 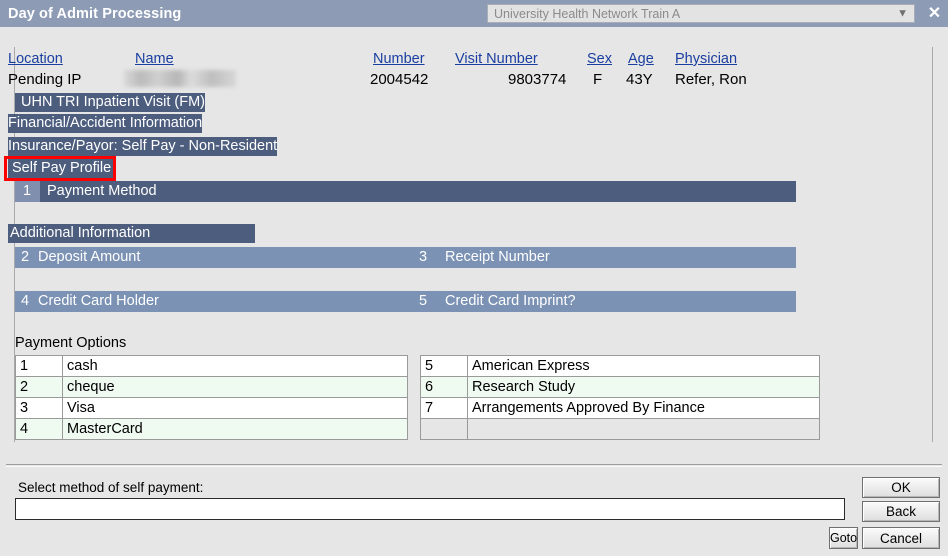 I want to click on option-index: 4, so click(x=39, y=429).